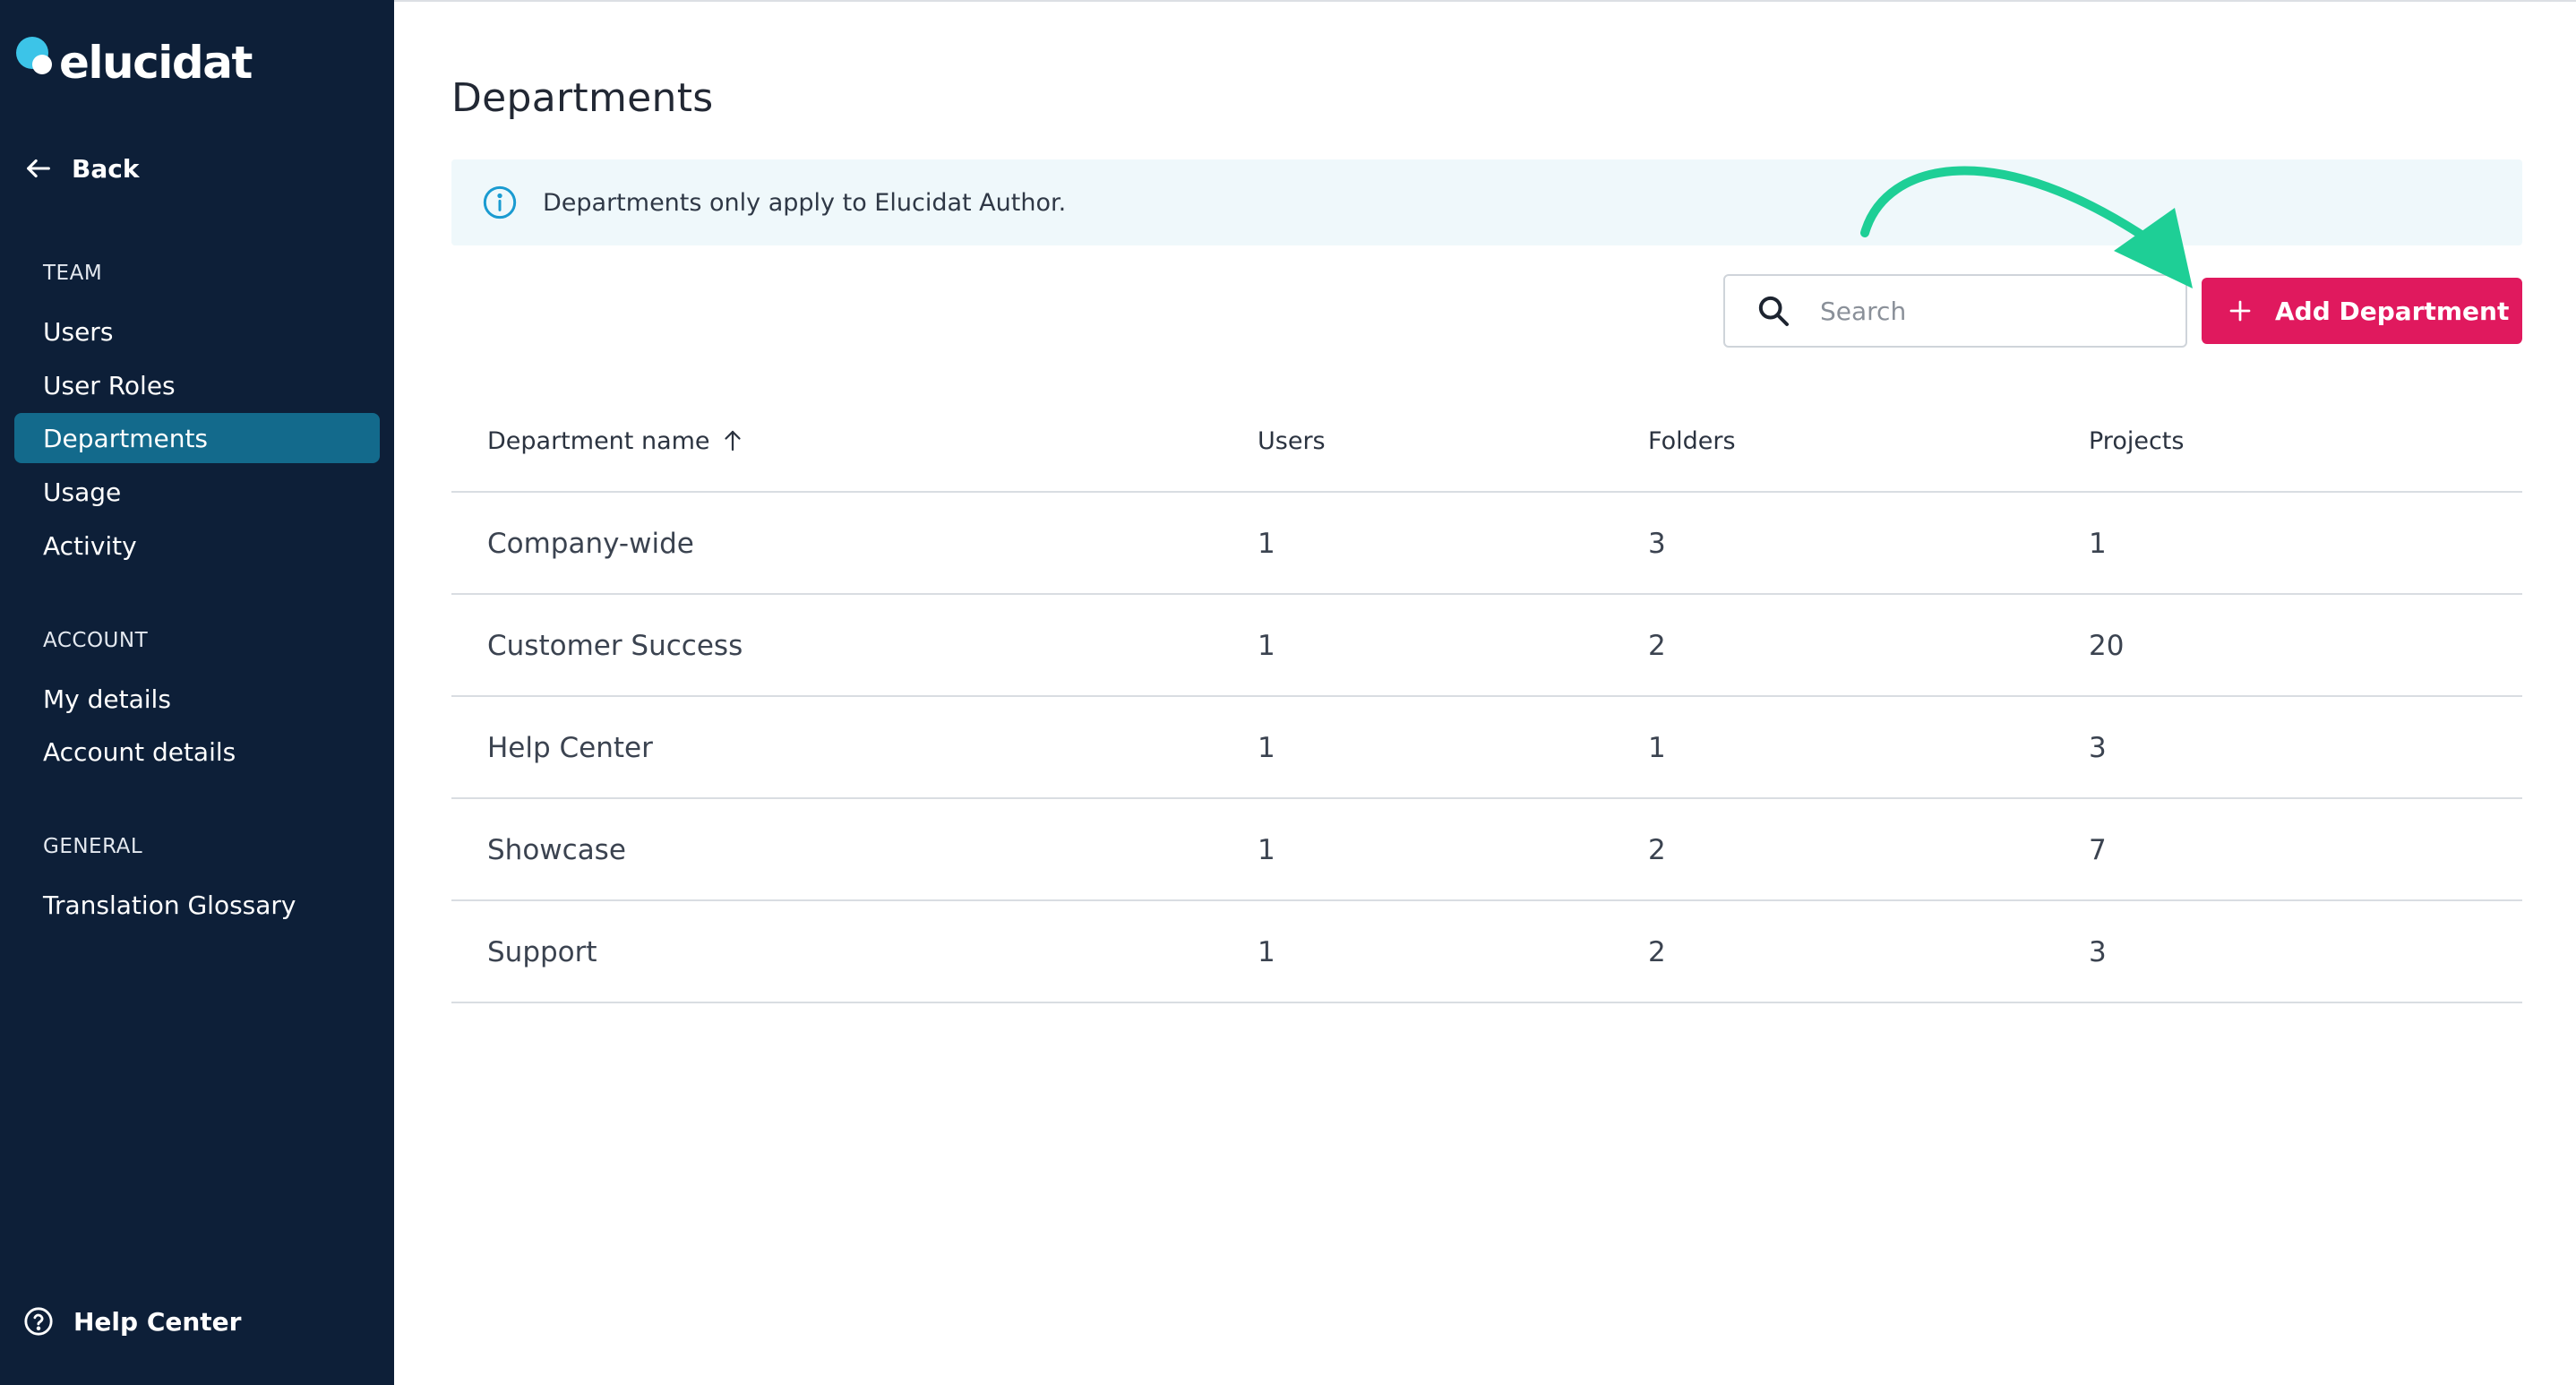  Describe the element at coordinates (1486, 441) in the screenshot. I see `table-header: Department name Users Folders Projects` at that location.